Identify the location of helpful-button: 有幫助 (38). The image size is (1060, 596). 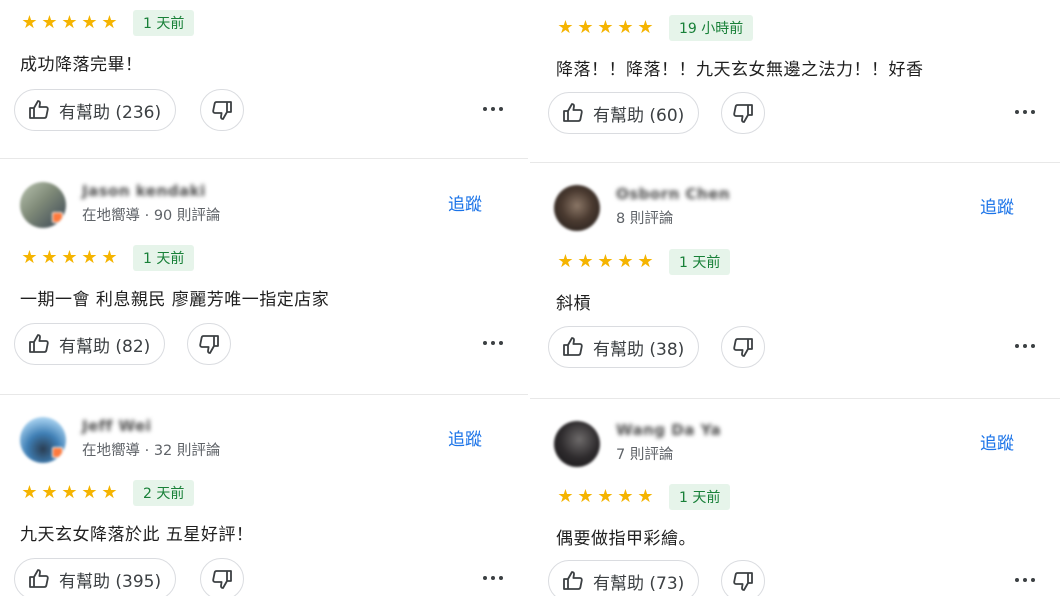
(624, 347).